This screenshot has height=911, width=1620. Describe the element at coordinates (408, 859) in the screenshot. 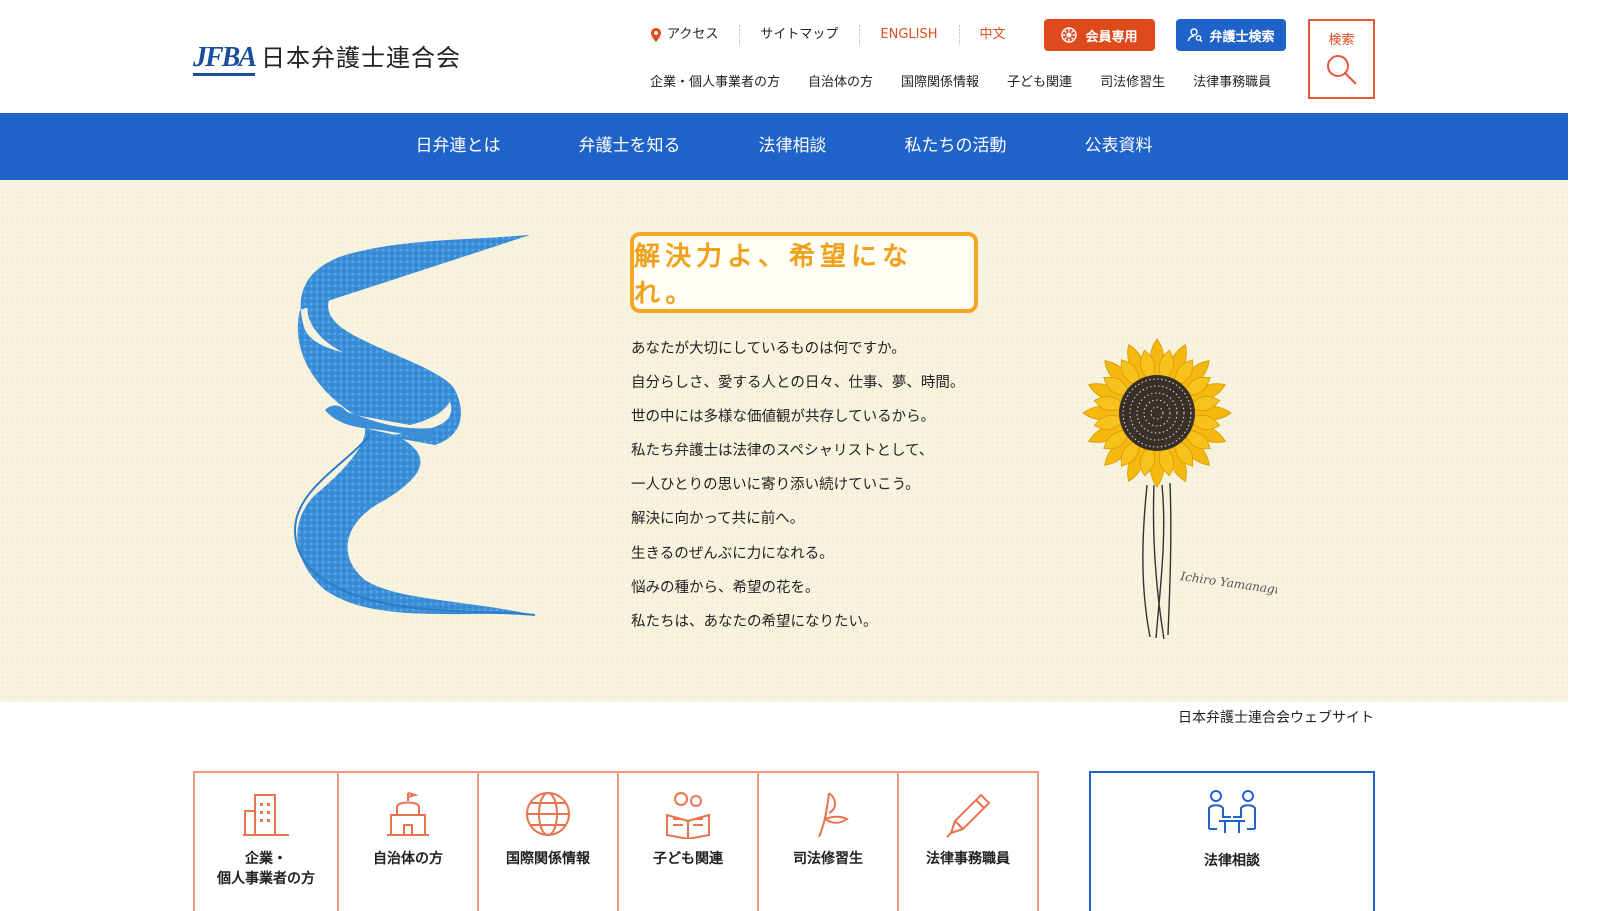

I see `tile-label: 自治体の方` at that location.